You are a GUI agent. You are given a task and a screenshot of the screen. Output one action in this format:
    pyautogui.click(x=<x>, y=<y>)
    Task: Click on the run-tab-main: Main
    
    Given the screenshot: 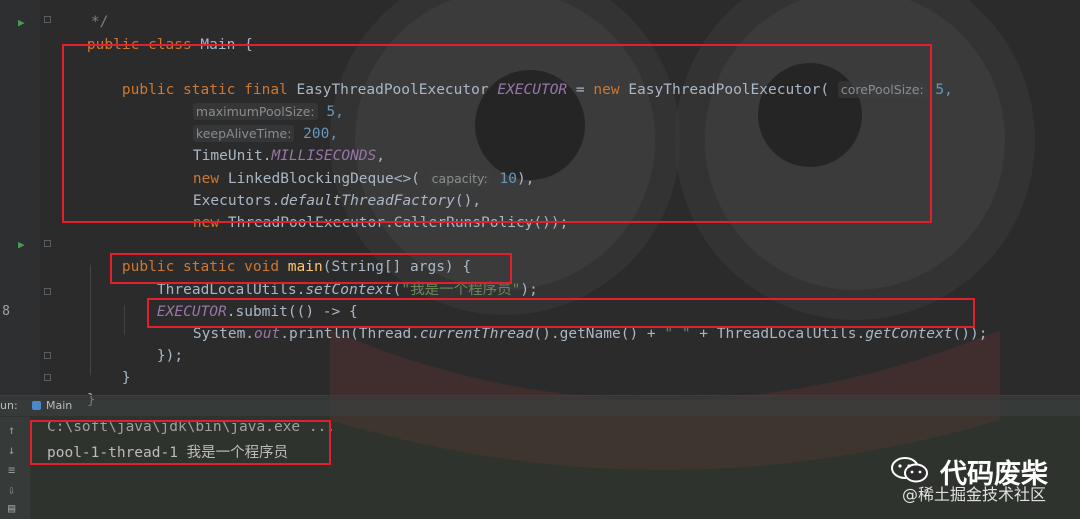 What is the action you would take?
    pyautogui.click(x=52, y=405)
    